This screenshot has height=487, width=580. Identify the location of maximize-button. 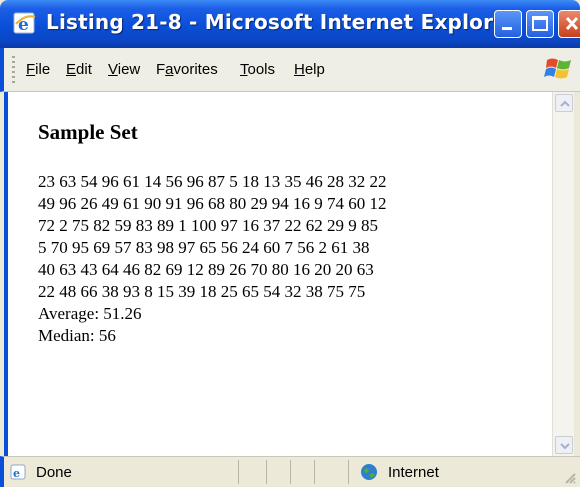
(540, 24).